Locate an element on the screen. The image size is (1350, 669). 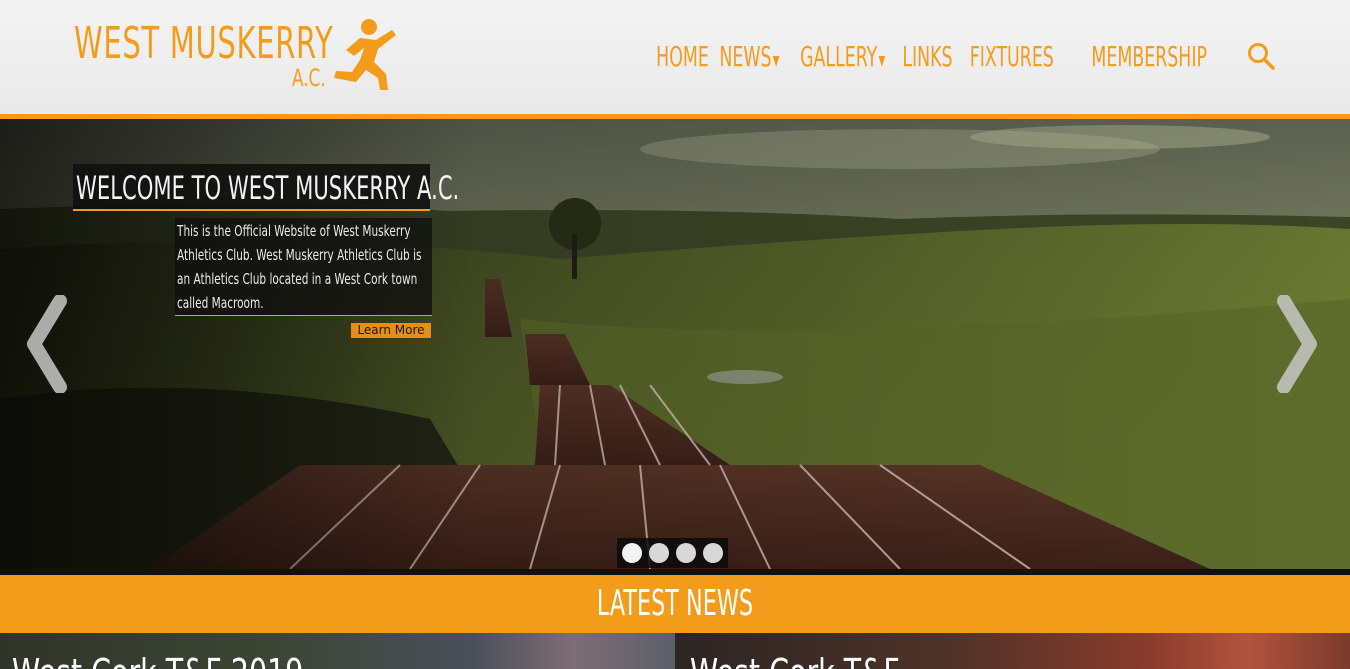
hero-title-box: WELCOME TO WEST MUSKERRY A.C. is located at coordinates (266, 187).